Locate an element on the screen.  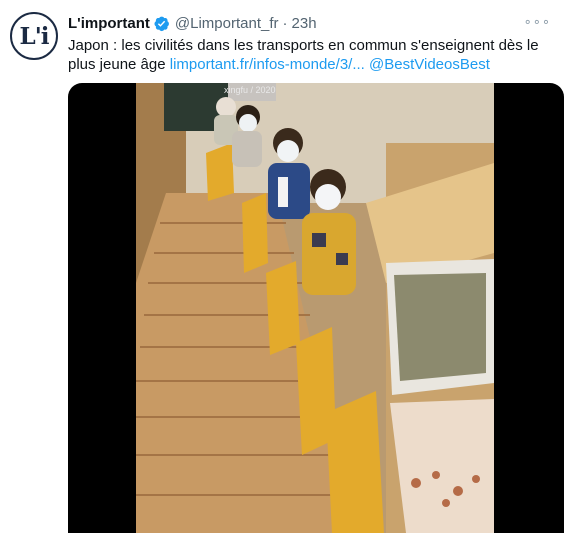
avatar-logo: L'i is located at coordinates (34, 36).